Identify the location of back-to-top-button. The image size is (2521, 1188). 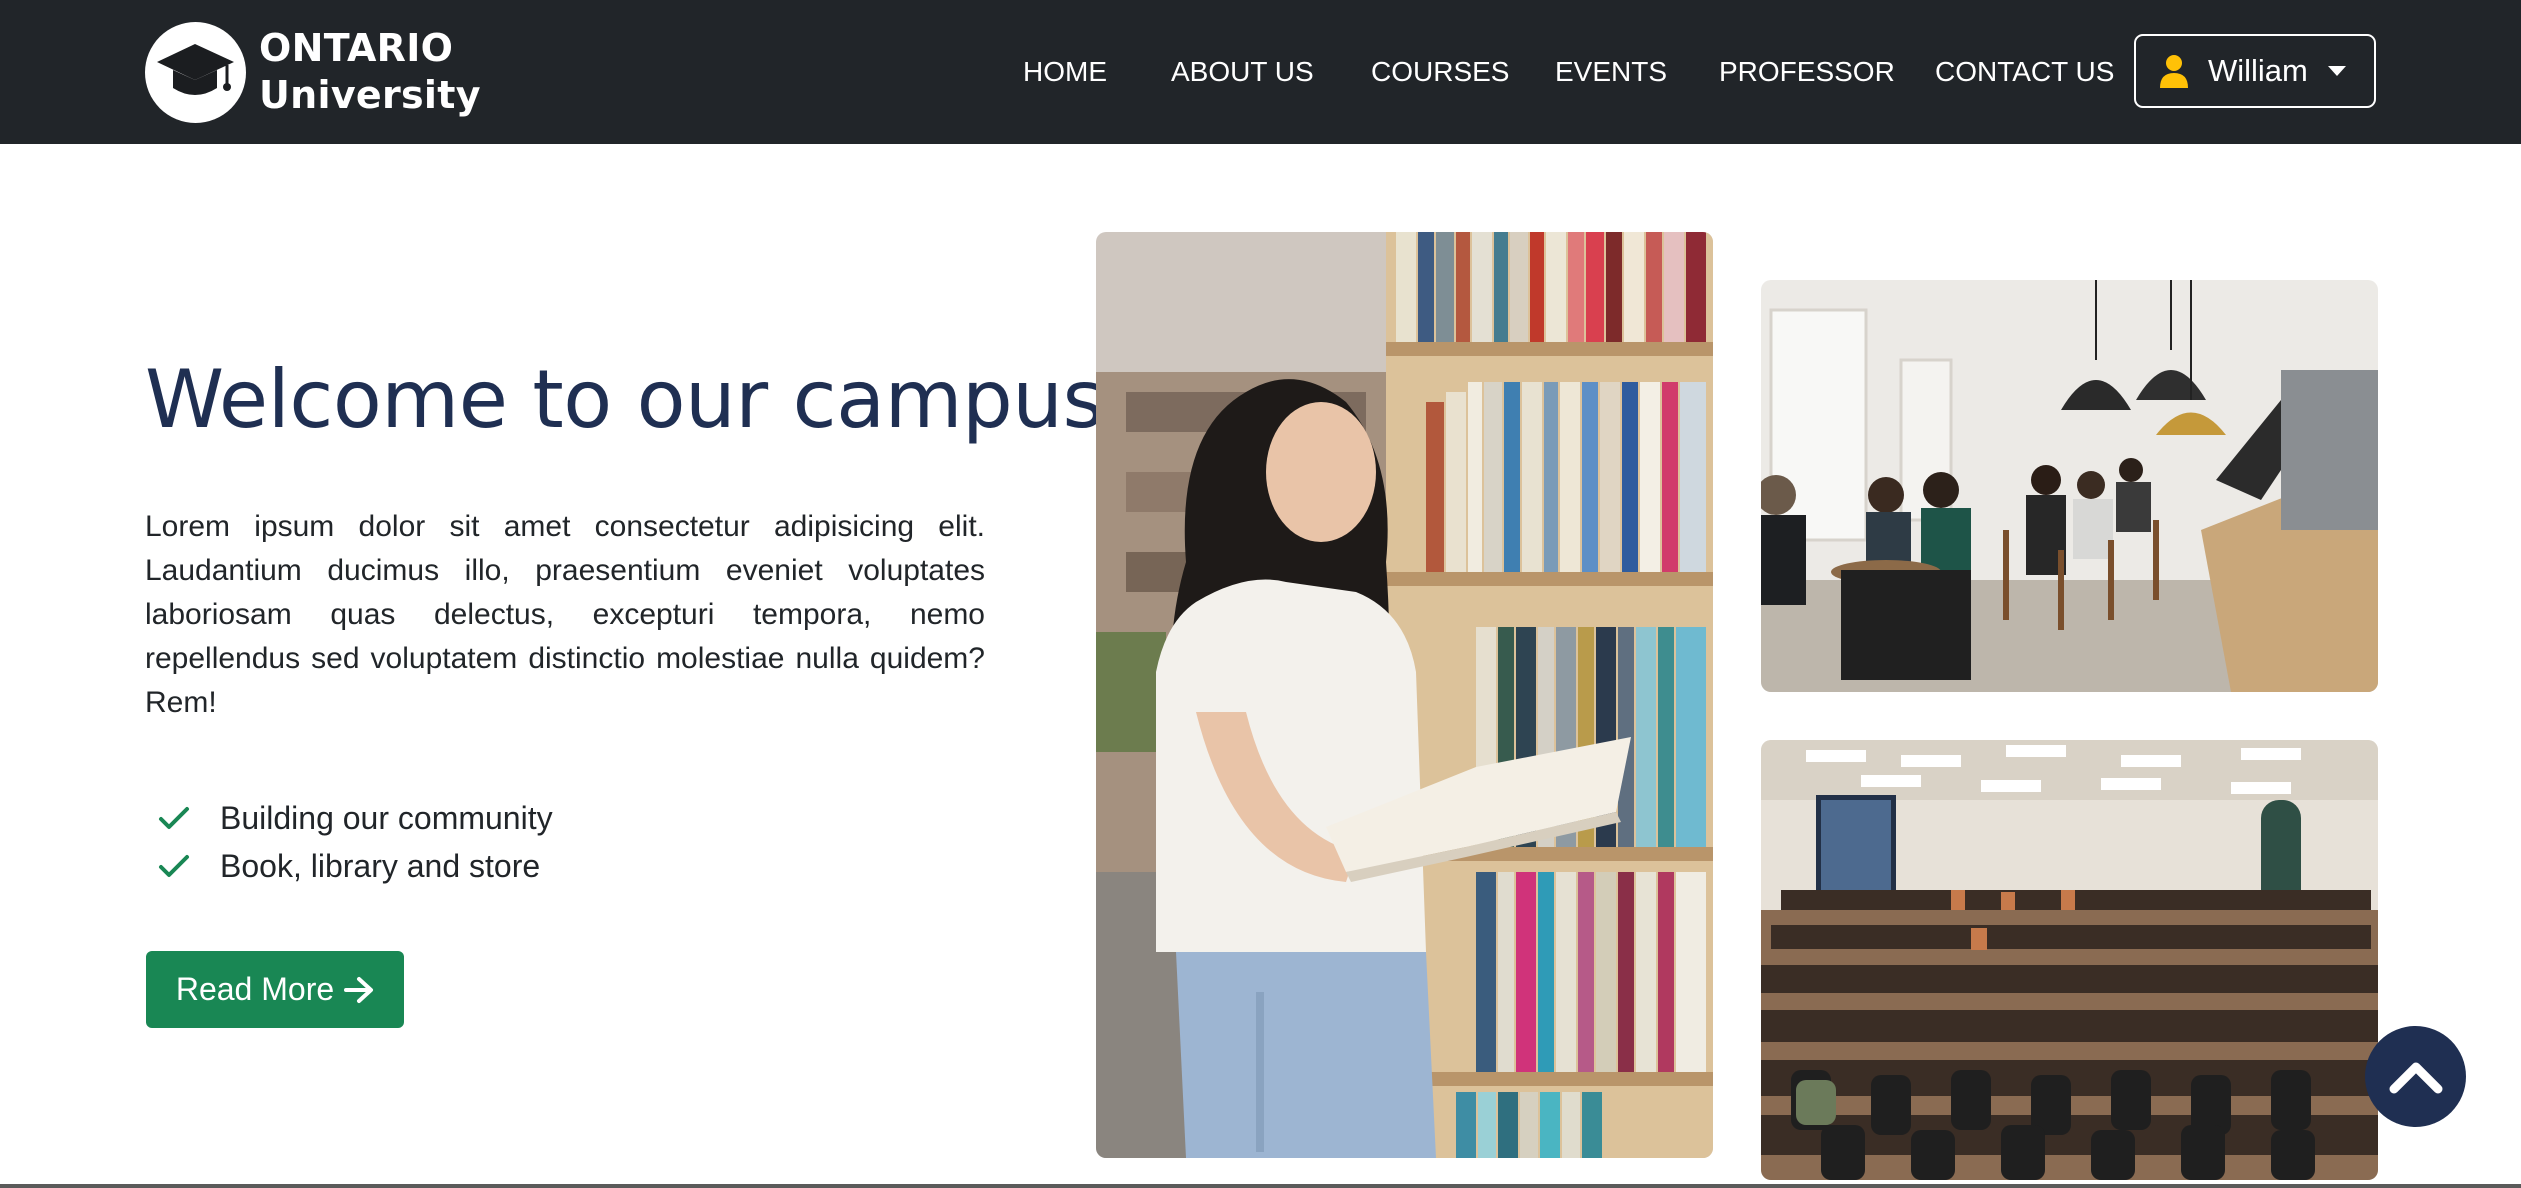
(2415, 1076).